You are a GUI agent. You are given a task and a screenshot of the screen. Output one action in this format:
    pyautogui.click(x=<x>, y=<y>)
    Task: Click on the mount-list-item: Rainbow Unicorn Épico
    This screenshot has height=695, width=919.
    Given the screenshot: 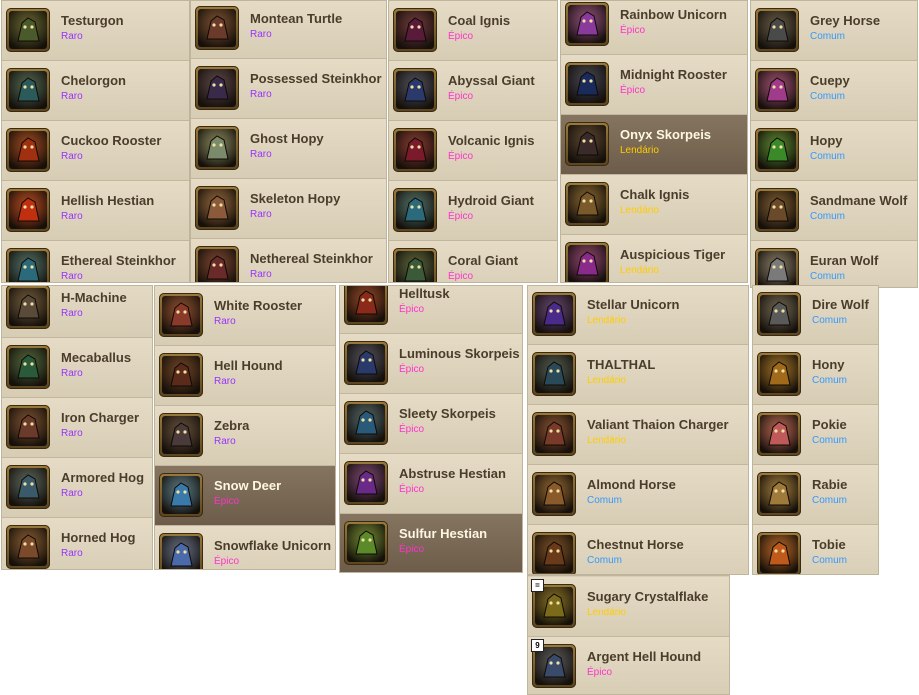 What is the action you would take?
    pyautogui.click(x=654, y=28)
    